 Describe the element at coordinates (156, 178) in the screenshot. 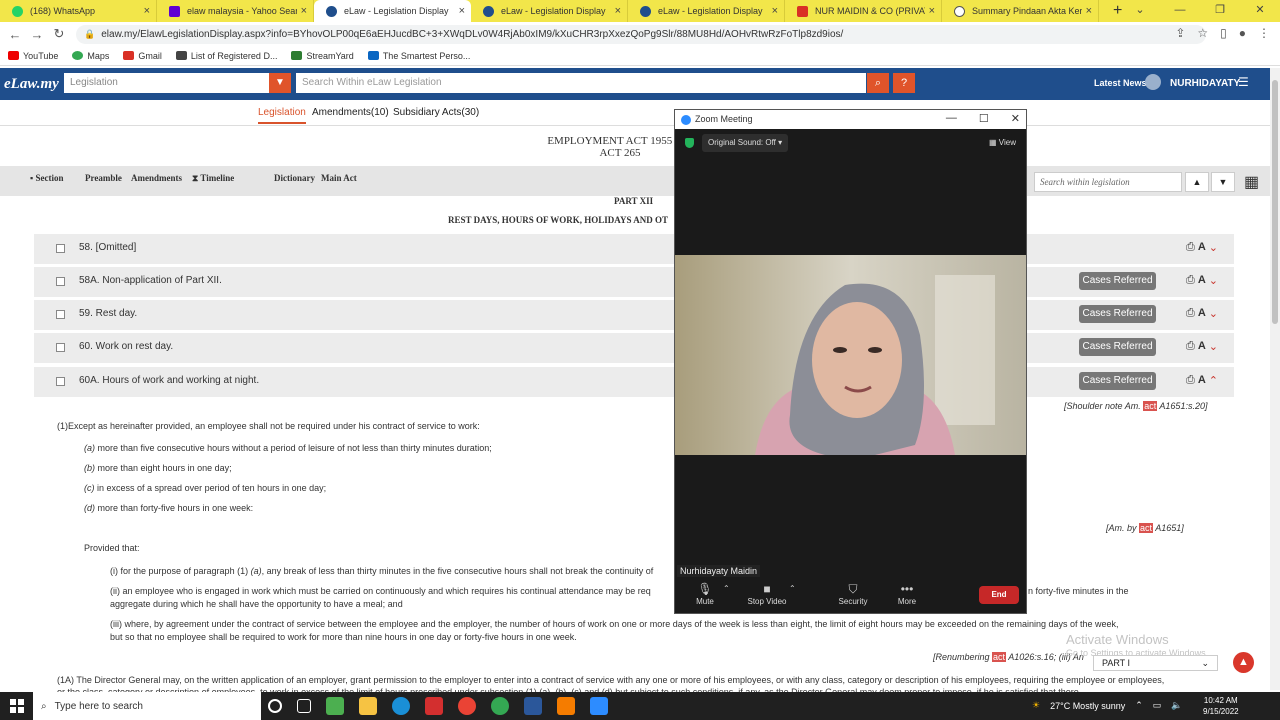

I see `toolbar-amendments: Amendments` at that location.